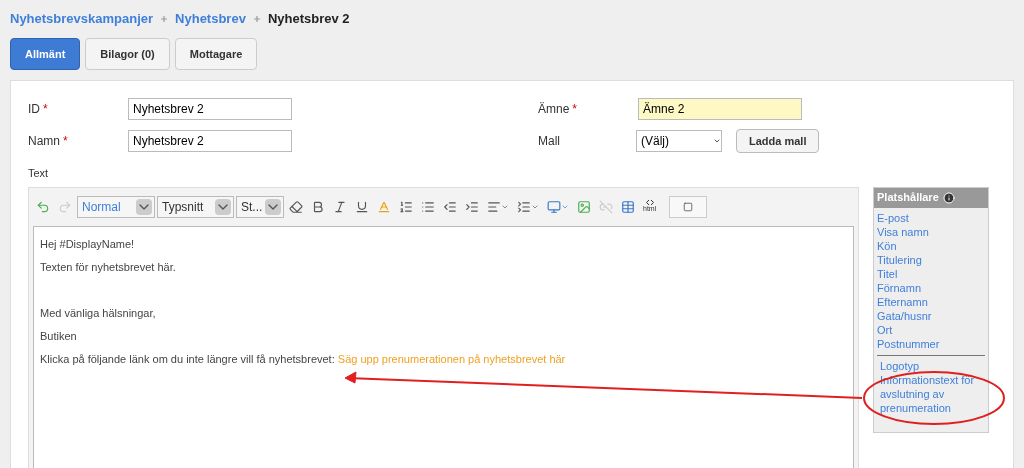 This screenshot has height=468, width=1024. What do you see at coordinates (216, 54) in the screenshot?
I see `tab: Mottagare` at bounding box center [216, 54].